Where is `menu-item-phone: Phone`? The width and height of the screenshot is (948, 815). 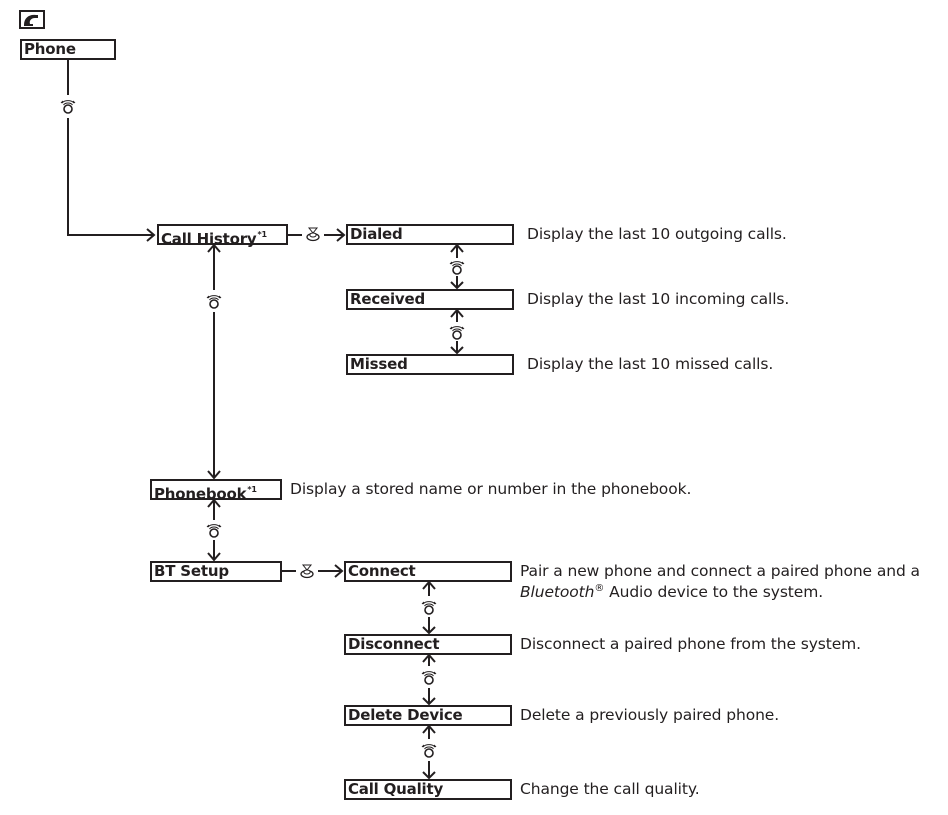
menu-item-phone: Phone is located at coordinates (68, 49).